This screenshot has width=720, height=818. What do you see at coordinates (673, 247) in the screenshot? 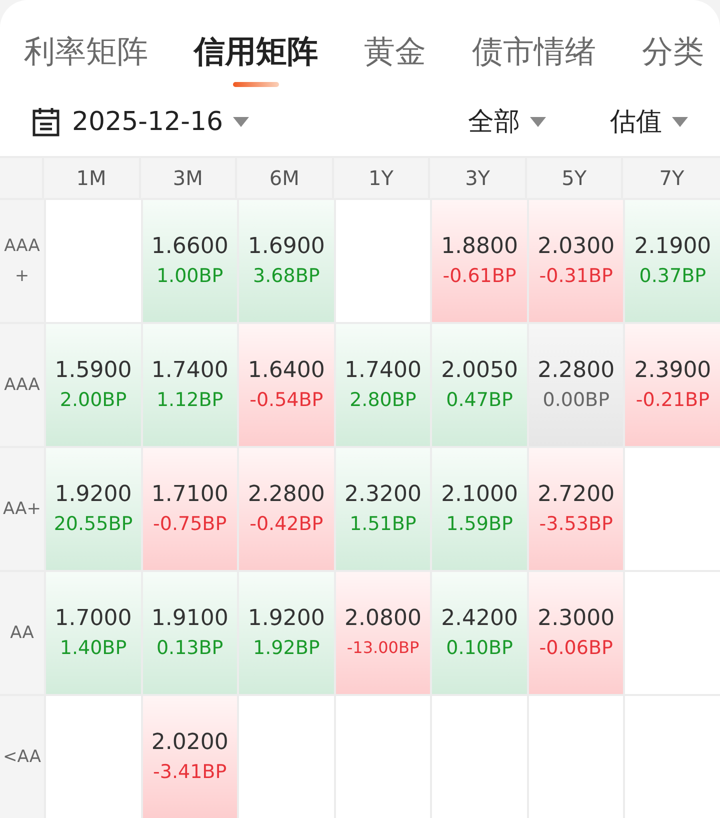
I see `rate-value: 2.1900` at bounding box center [673, 247].